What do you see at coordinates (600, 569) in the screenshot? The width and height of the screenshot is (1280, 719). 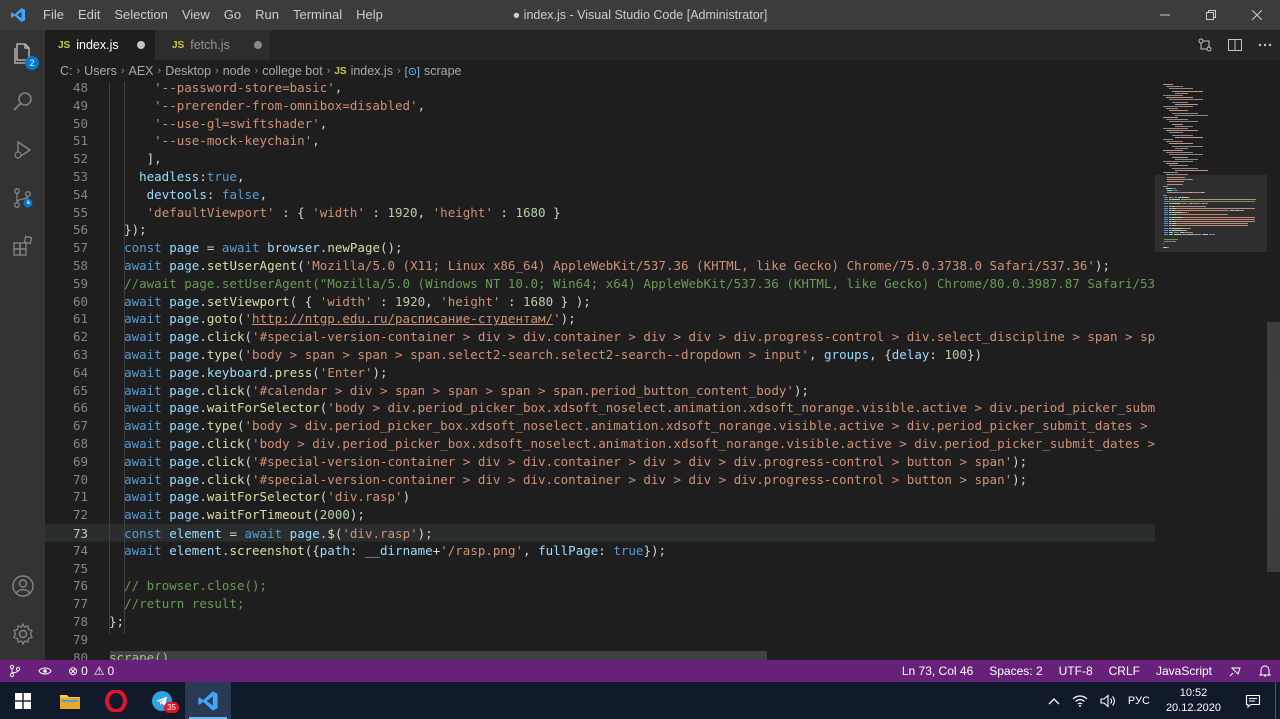 I see `code-line: 75` at bounding box center [600, 569].